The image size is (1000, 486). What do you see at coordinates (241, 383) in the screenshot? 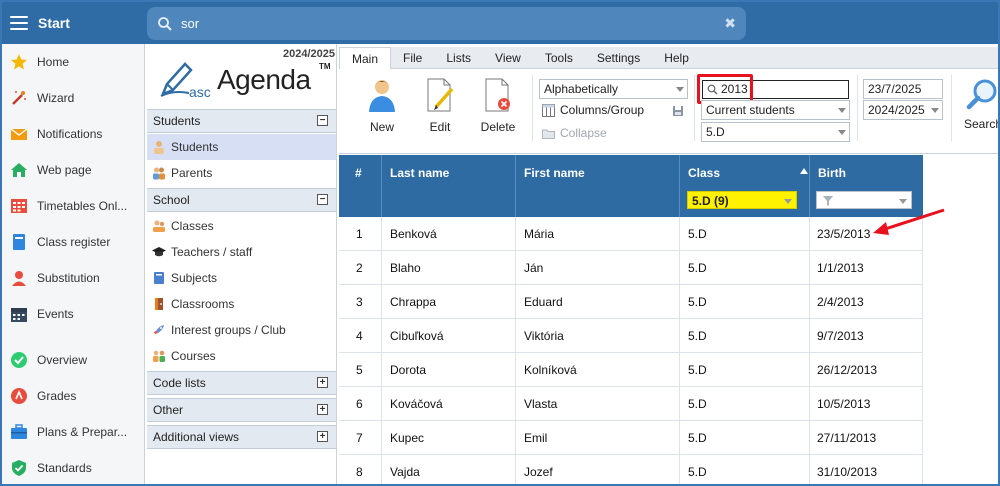
I see `section-code-lists: Code lists +` at bounding box center [241, 383].